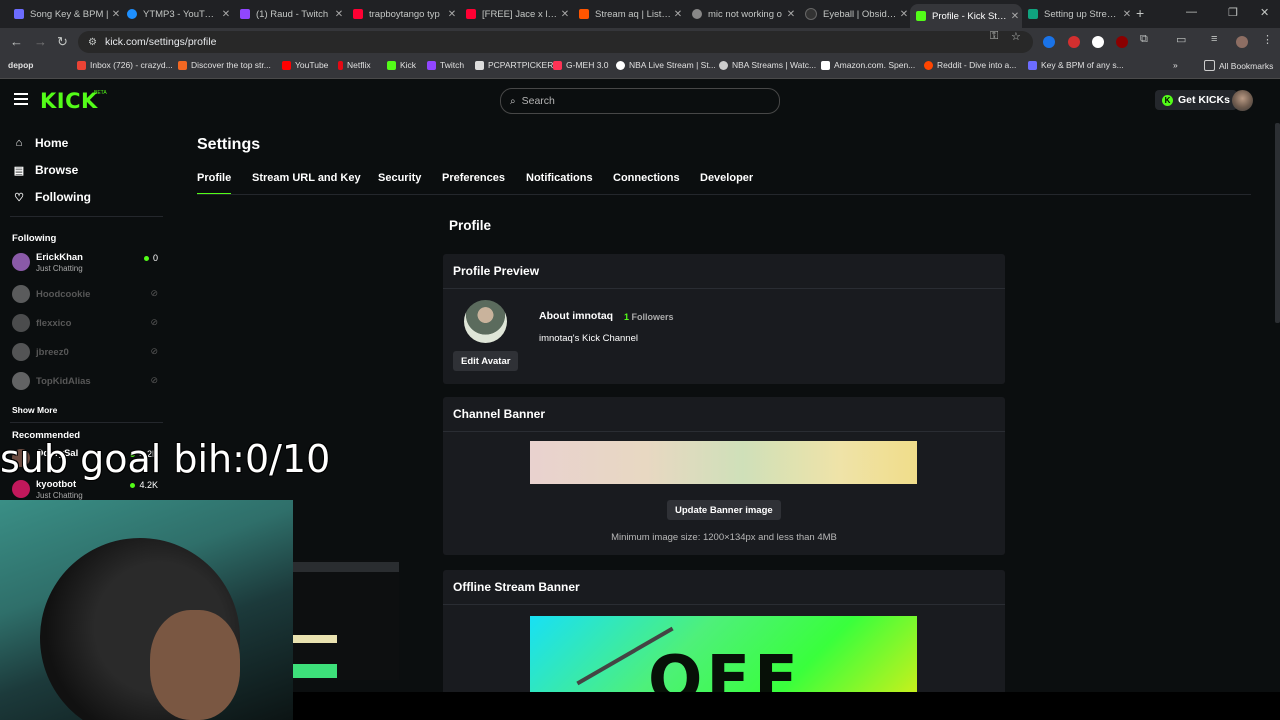 The height and width of the screenshot is (720, 1280). I want to click on minimize-icon: —, so click(1191, 12).